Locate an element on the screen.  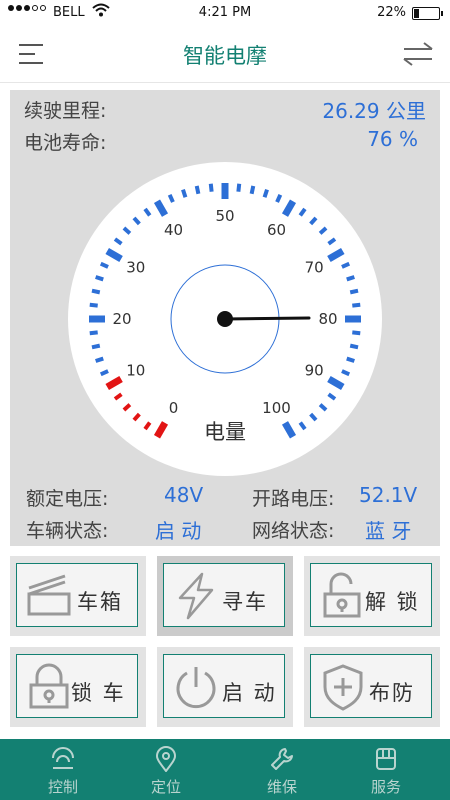
gauge-tick-label: 40 is located at coordinates (173, 230).